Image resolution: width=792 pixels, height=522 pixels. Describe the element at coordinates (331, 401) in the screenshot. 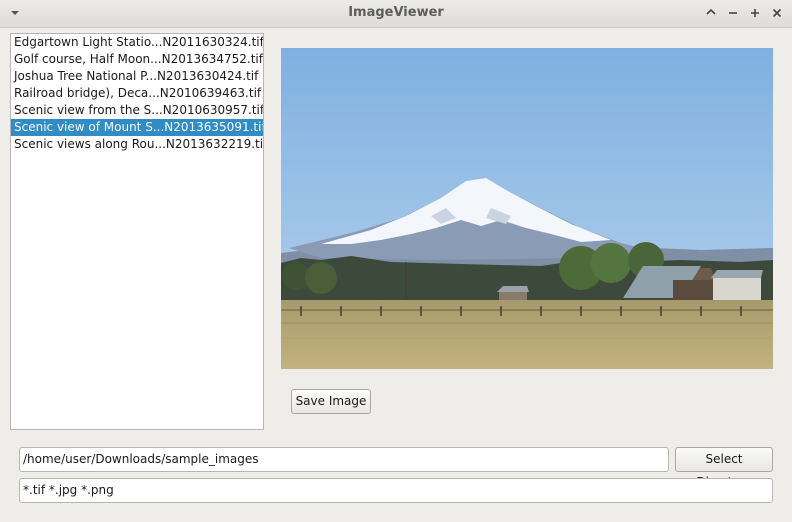

I see `save-image-button: Save Image` at that location.